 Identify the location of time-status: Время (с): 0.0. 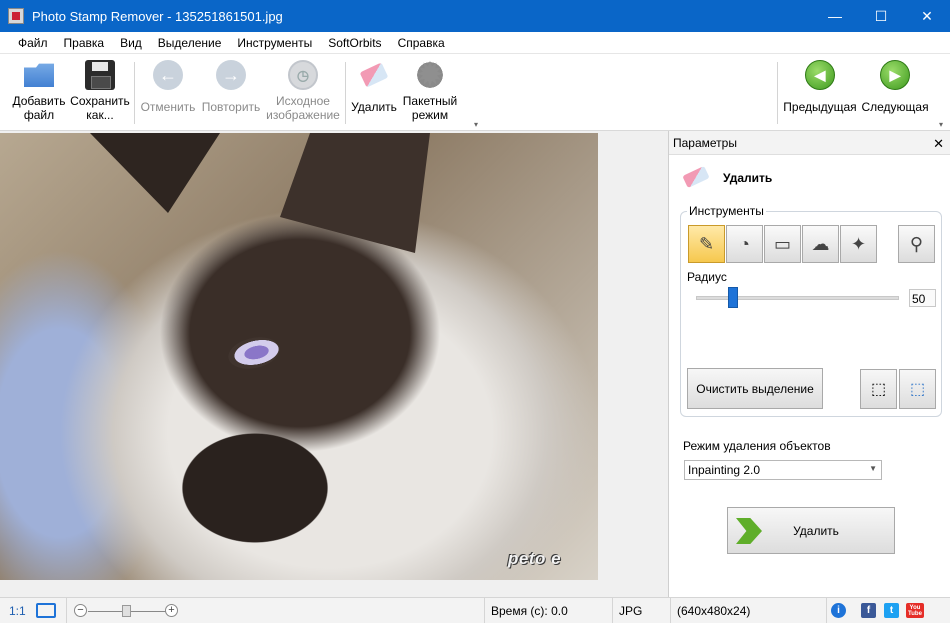
(549, 610).